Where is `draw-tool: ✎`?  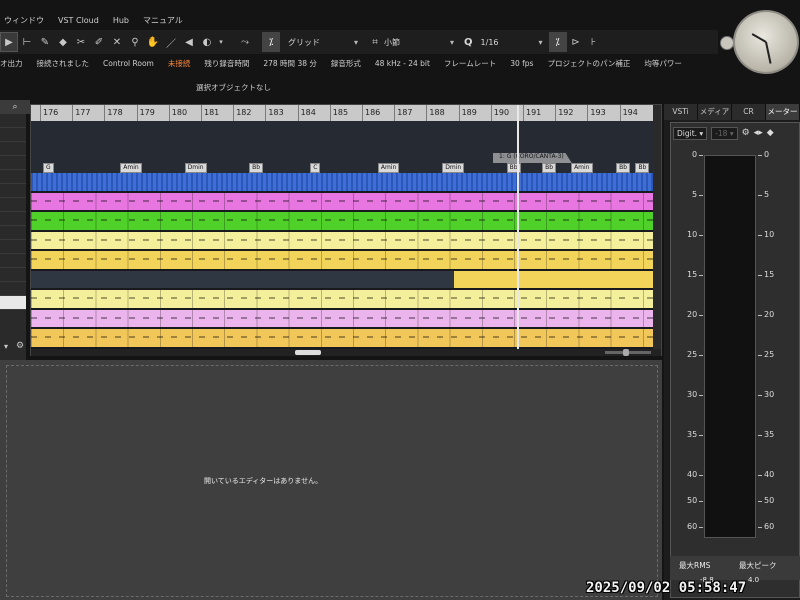
draw-tool: ✎ is located at coordinates (45, 42).